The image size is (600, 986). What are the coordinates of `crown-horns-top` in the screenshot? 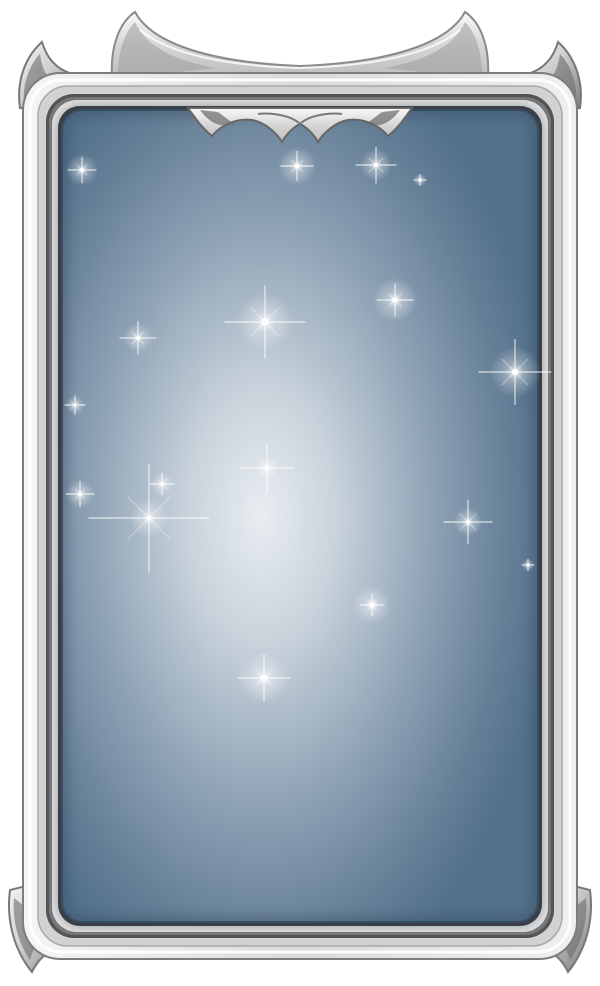 It's located at (300, 44).